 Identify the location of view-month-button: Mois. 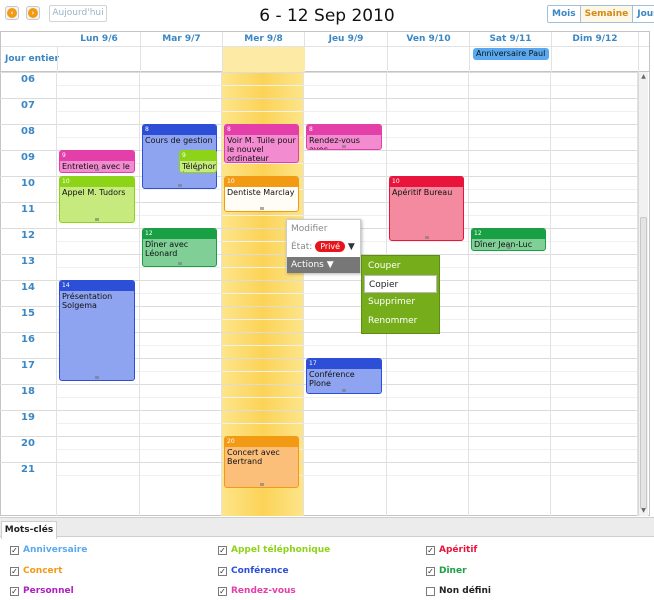
(564, 14).